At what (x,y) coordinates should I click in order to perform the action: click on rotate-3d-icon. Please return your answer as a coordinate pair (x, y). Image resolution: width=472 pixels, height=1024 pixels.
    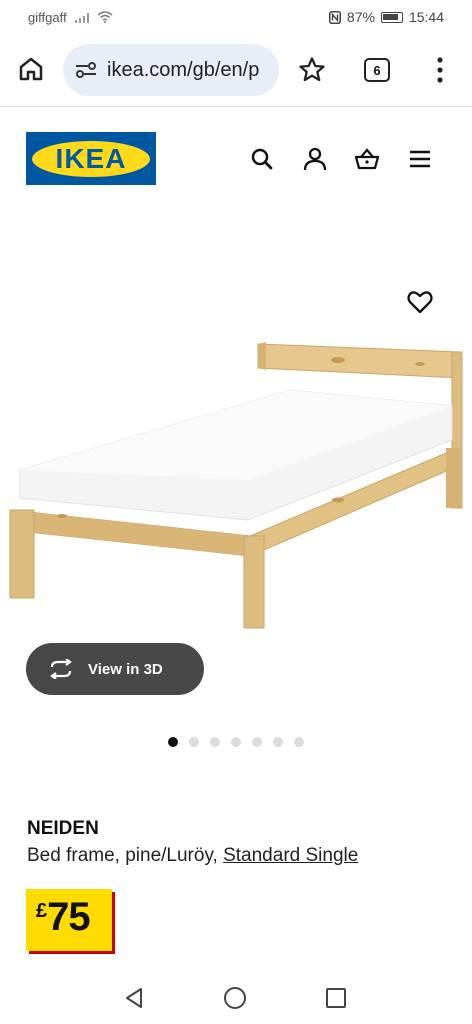
    Looking at the image, I should click on (61, 669).